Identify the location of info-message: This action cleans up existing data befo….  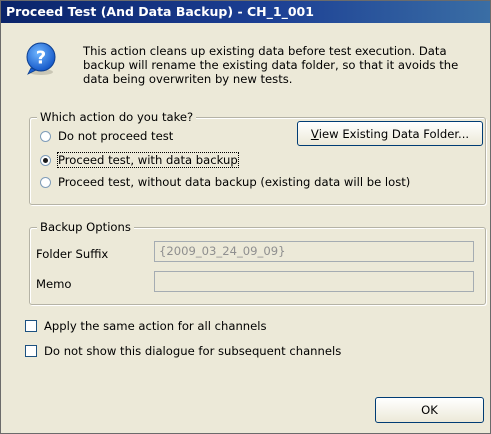
(271, 65).